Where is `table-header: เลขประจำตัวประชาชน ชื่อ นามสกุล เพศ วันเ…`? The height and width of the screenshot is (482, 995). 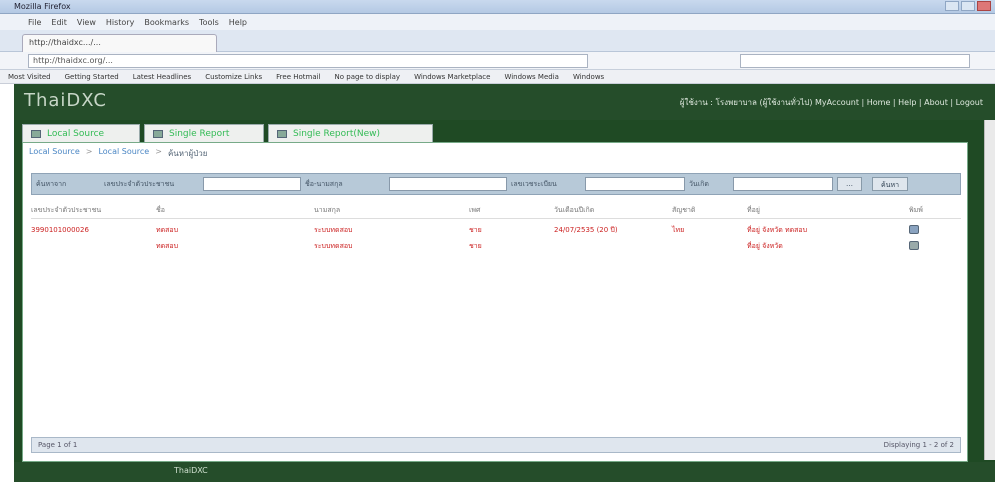
table-header: เลขประจำตัวประชาชน ชื่อ นามสกุล เพศ วันเ… is located at coordinates (496, 211).